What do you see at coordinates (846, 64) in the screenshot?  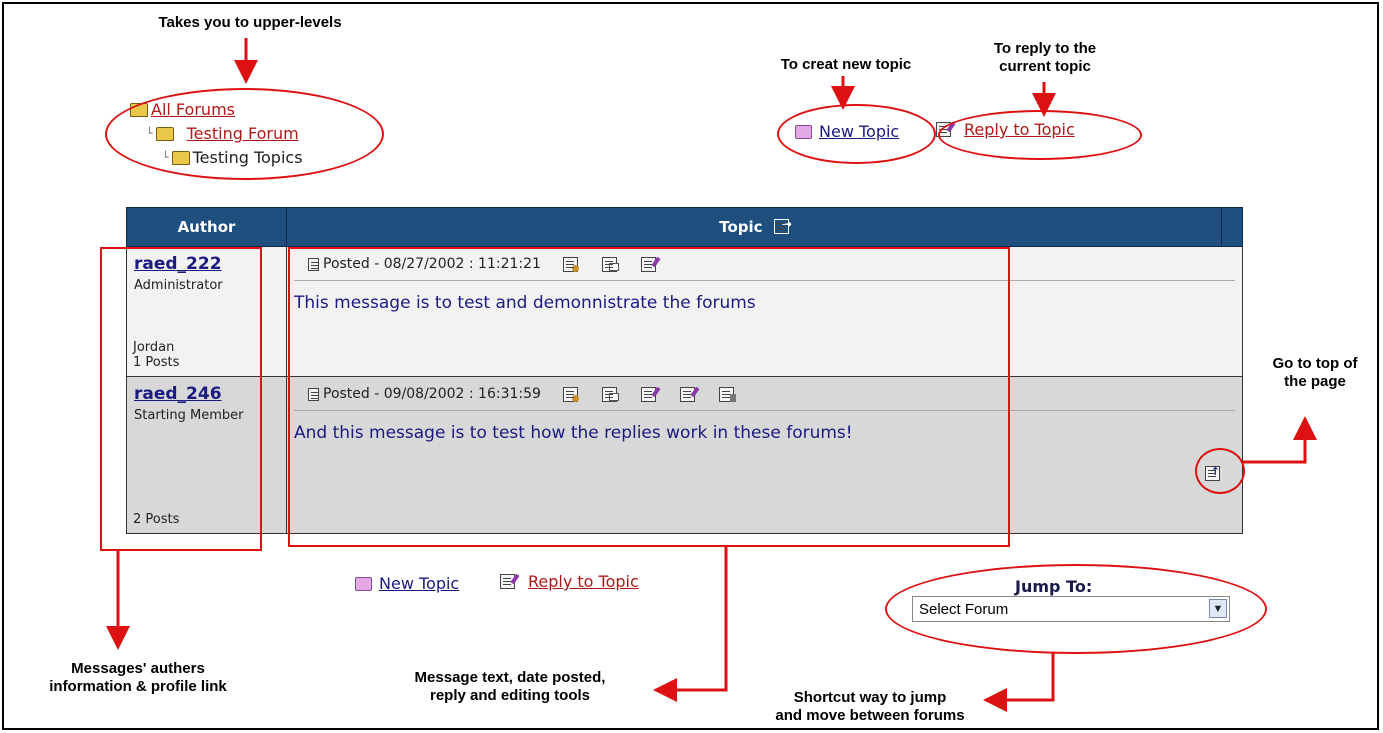 I see `annotation-new-topic: To creat new topic` at bounding box center [846, 64].